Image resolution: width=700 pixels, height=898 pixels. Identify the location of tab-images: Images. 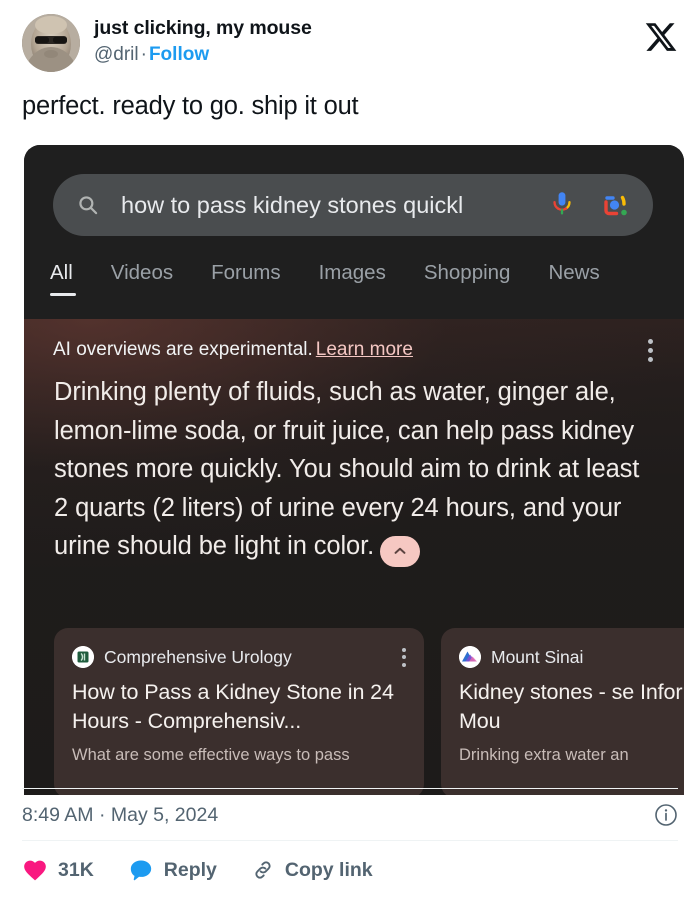
(352, 278).